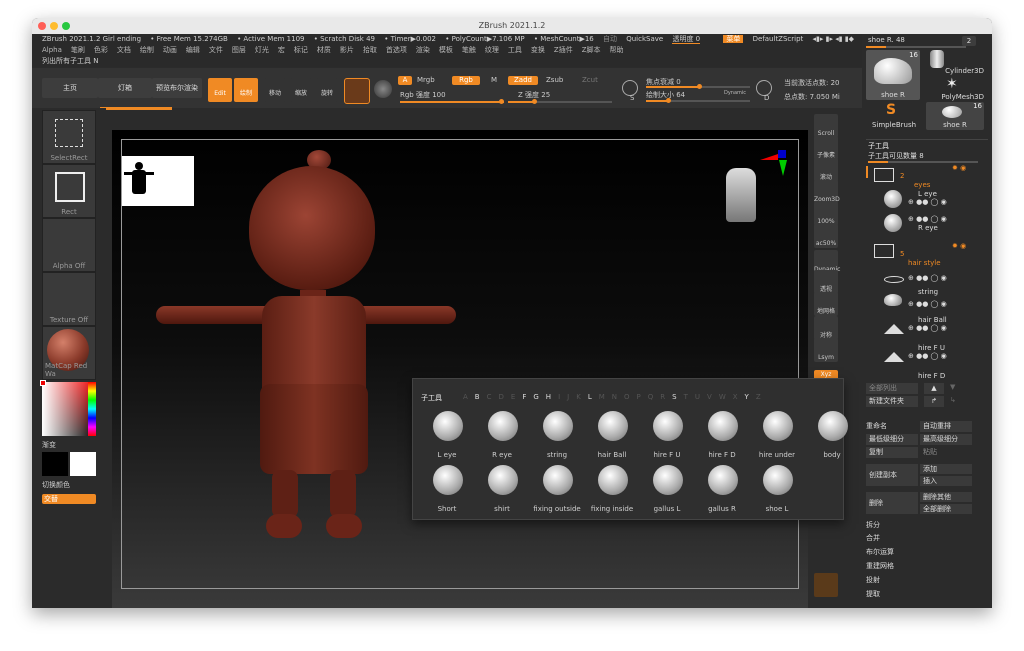  I want to click on secondary-color-swatch, so click(83, 464).